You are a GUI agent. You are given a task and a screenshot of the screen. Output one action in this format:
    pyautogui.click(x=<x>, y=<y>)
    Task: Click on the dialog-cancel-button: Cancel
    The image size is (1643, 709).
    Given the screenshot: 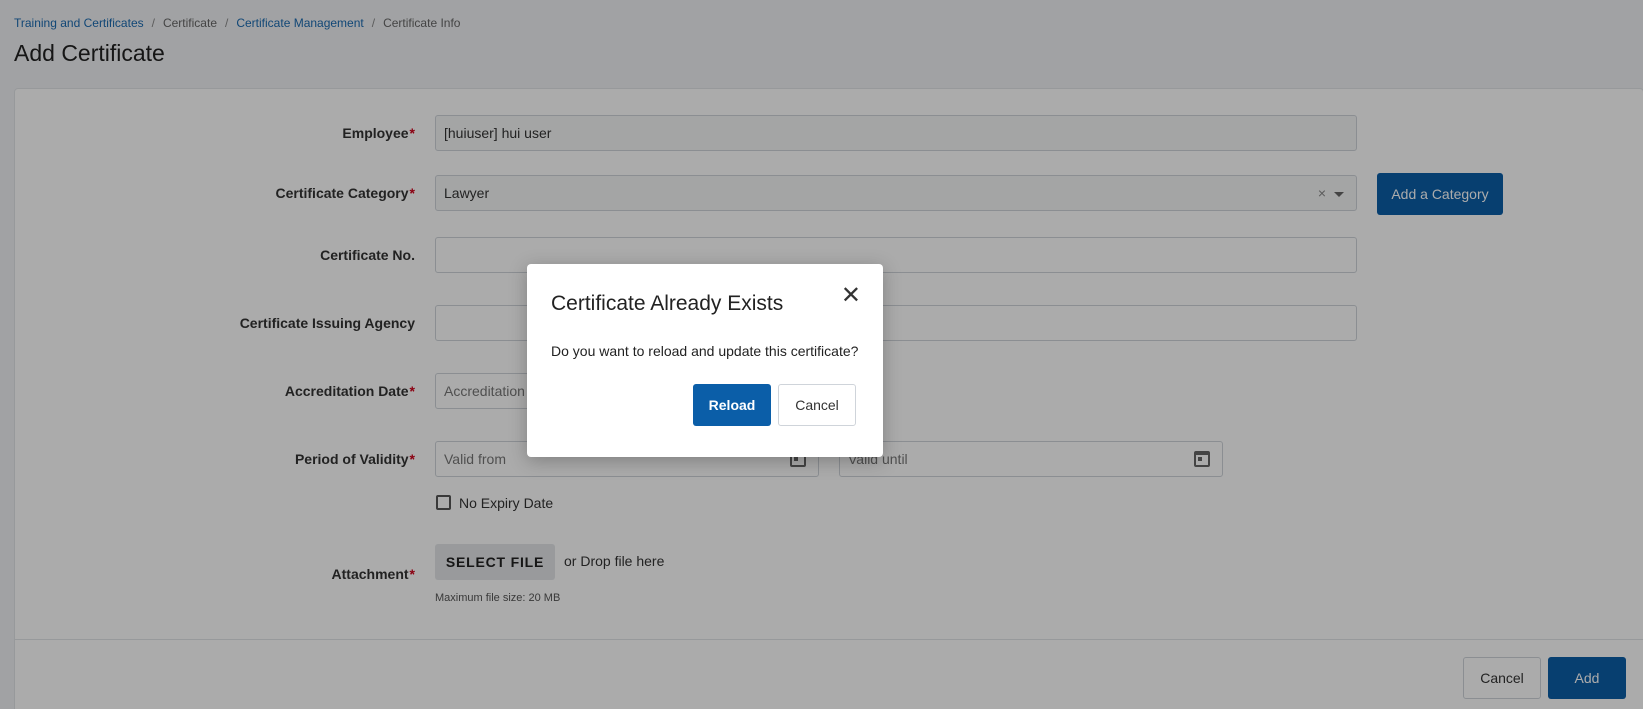 What is the action you would take?
    pyautogui.click(x=817, y=405)
    